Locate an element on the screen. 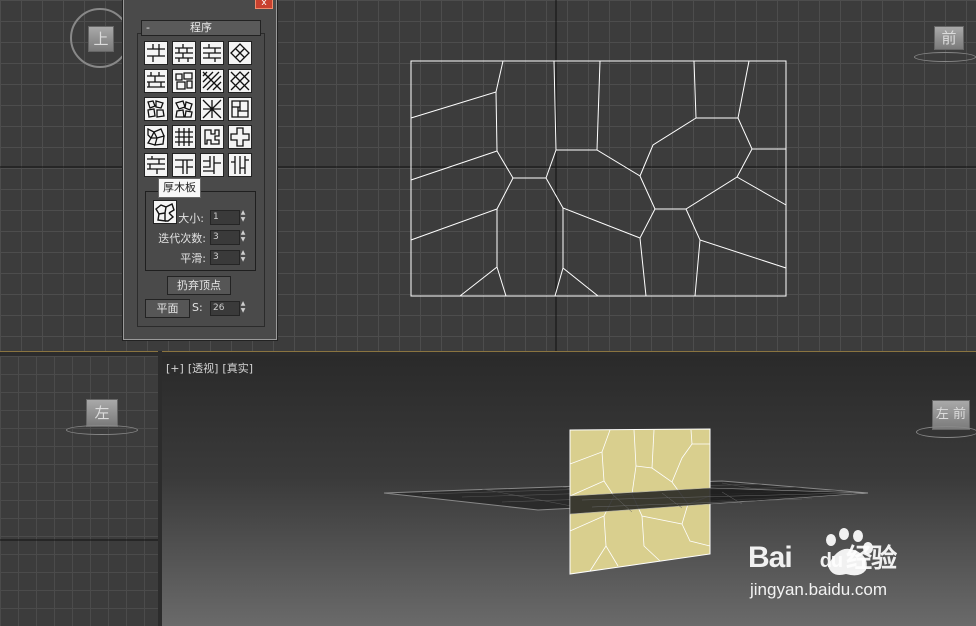 The width and height of the screenshot is (976, 626). plank-v-icon is located at coordinates (240, 165).